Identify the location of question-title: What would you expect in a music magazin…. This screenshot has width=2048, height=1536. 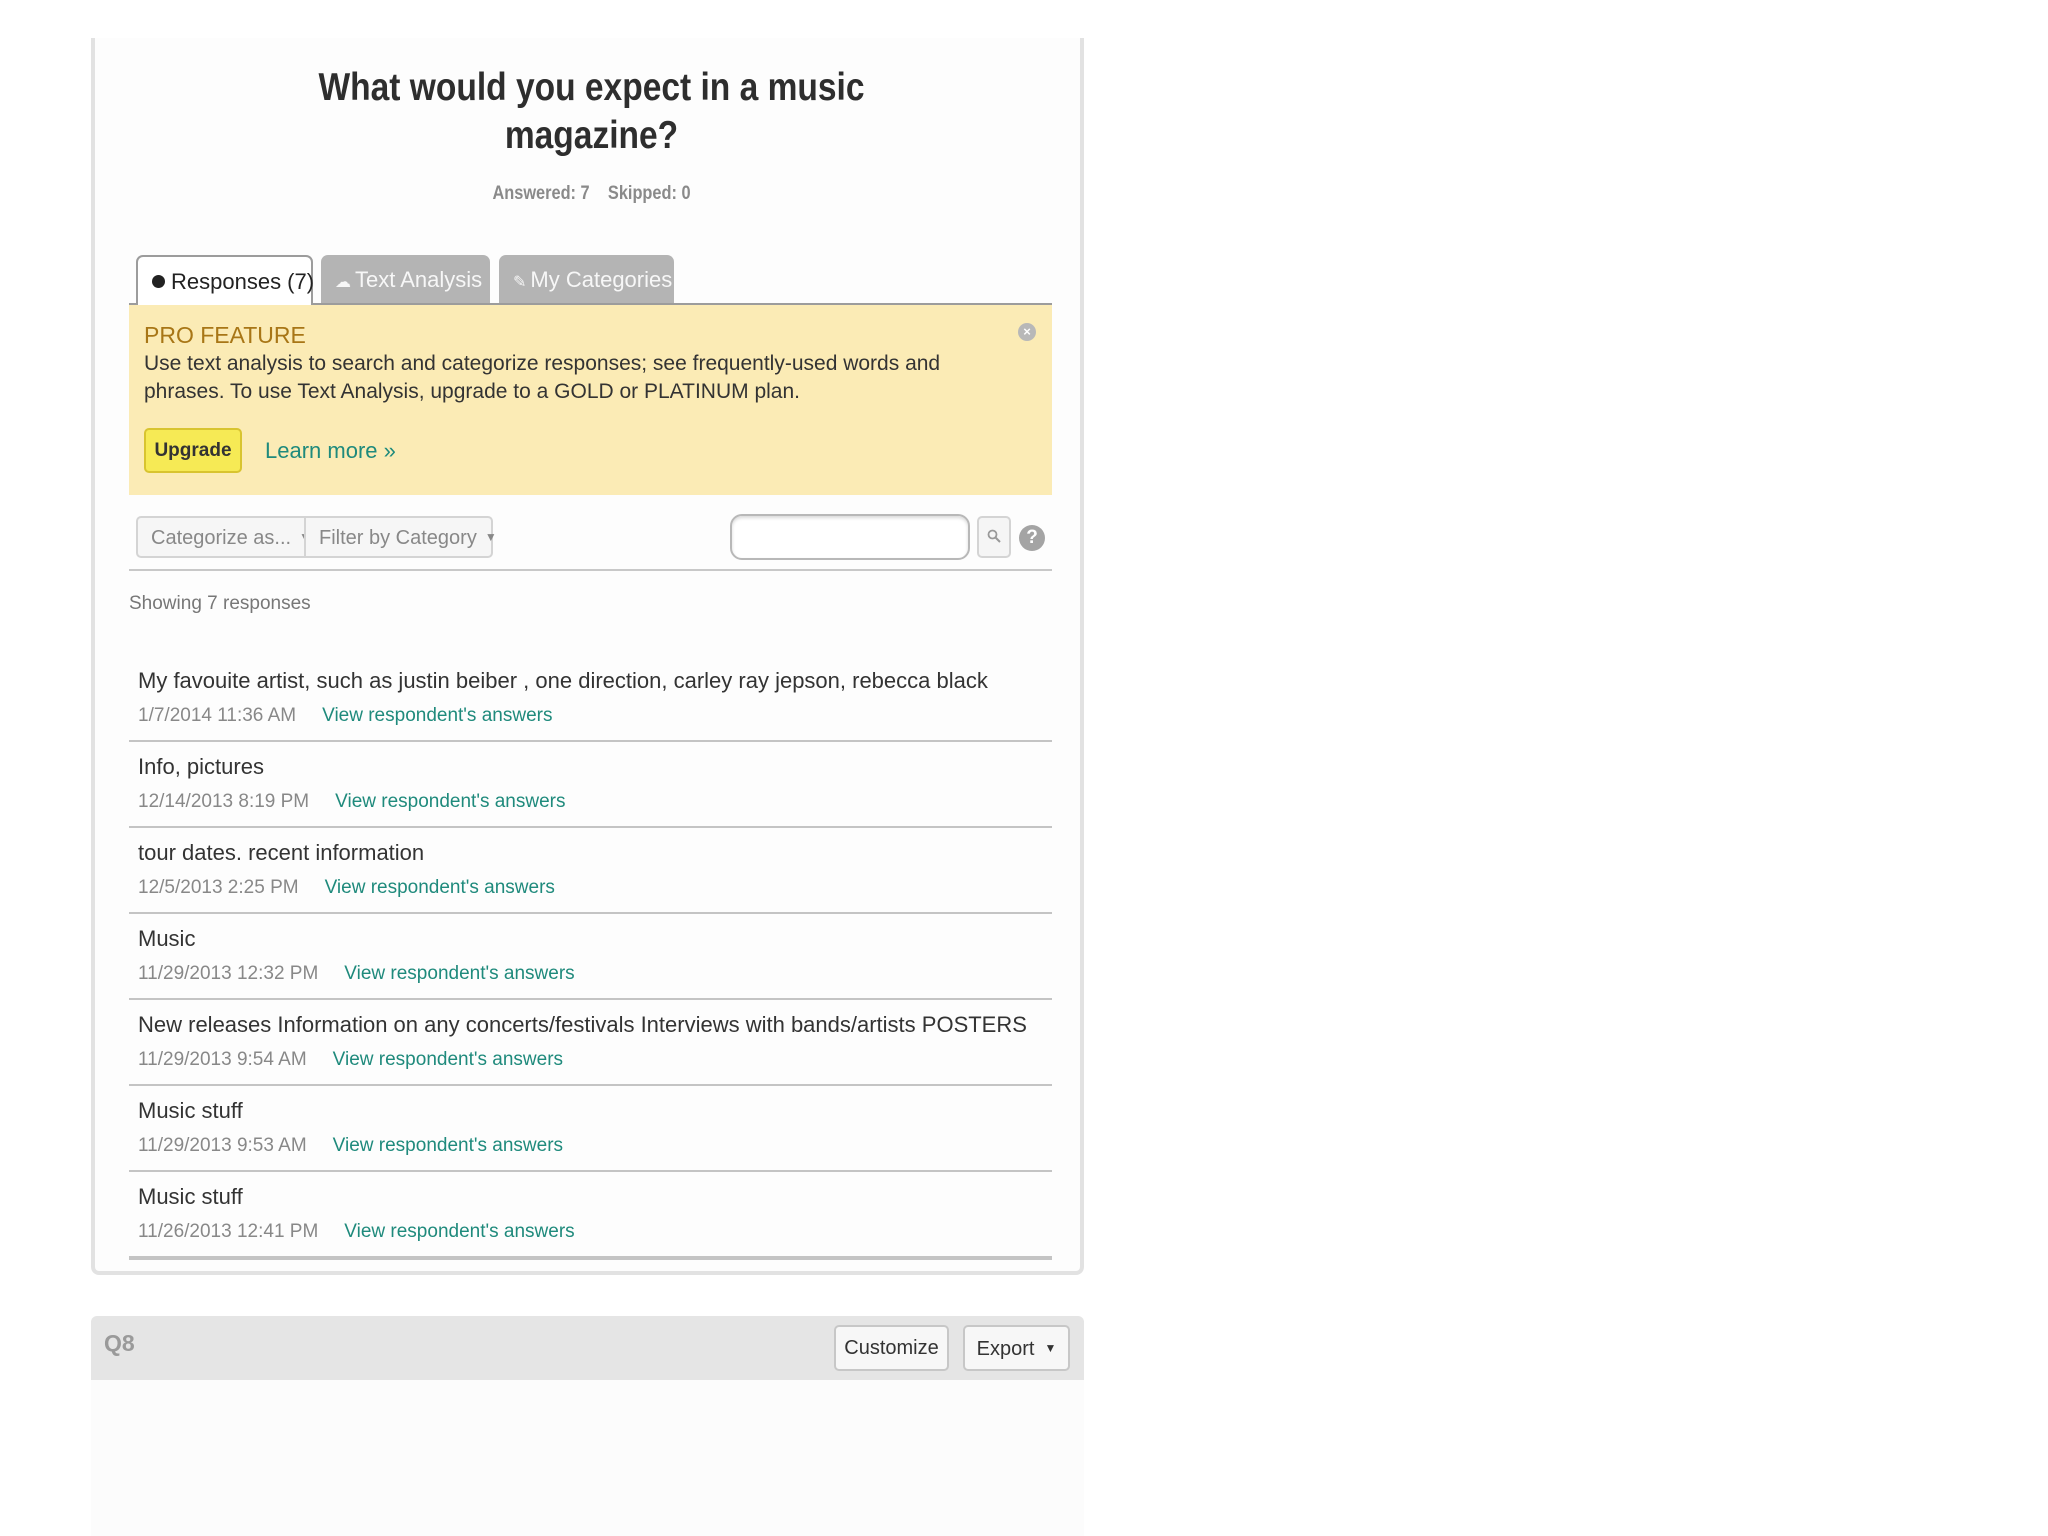
(592, 112).